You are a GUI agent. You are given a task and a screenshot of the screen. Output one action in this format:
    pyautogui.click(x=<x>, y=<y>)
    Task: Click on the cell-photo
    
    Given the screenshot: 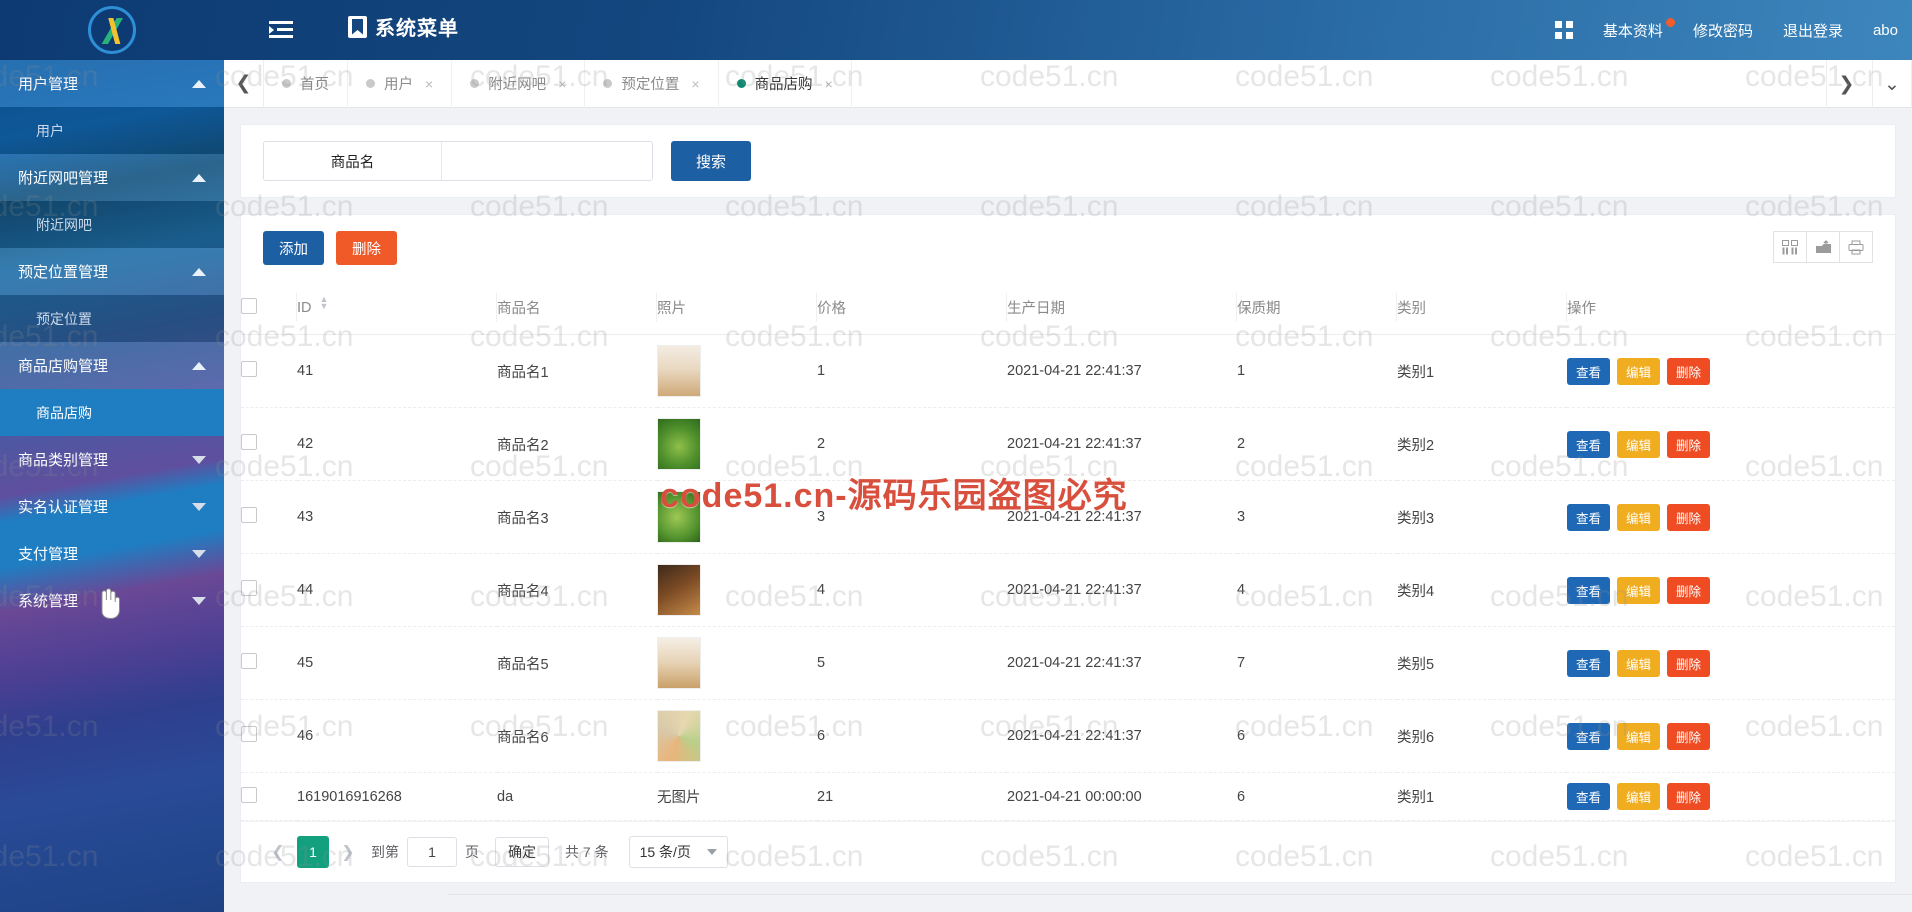 What is the action you would take?
    pyautogui.click(x=737, y=444)
    